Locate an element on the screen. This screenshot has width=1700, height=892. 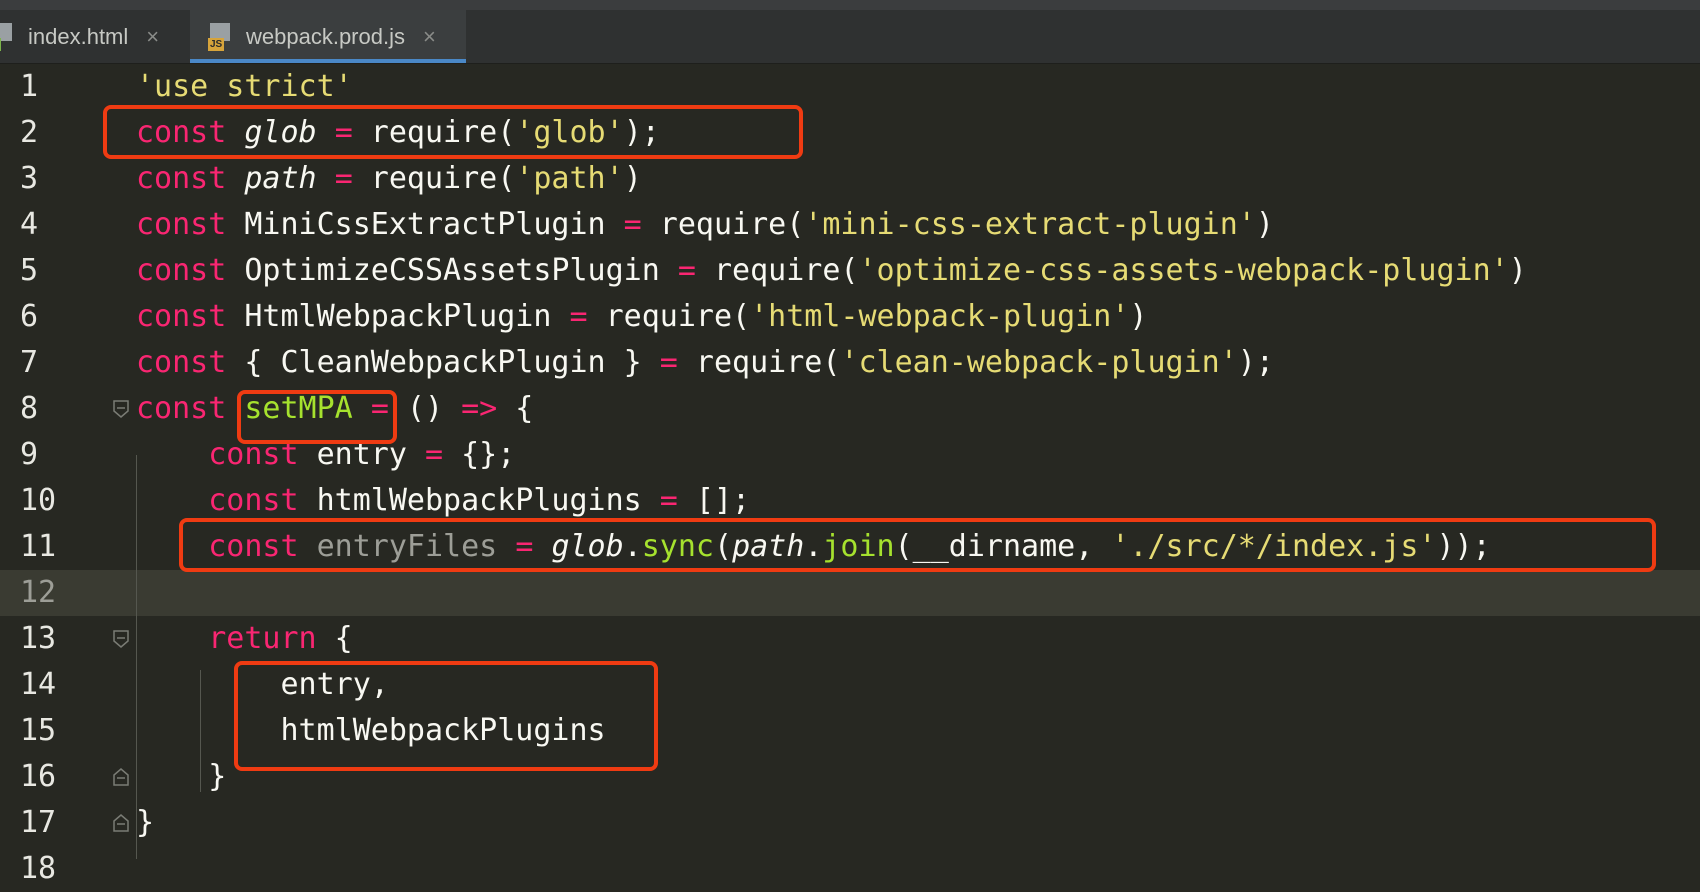
code-token: { CleanWebpackPlugin } is located at coordinates (443, 362).